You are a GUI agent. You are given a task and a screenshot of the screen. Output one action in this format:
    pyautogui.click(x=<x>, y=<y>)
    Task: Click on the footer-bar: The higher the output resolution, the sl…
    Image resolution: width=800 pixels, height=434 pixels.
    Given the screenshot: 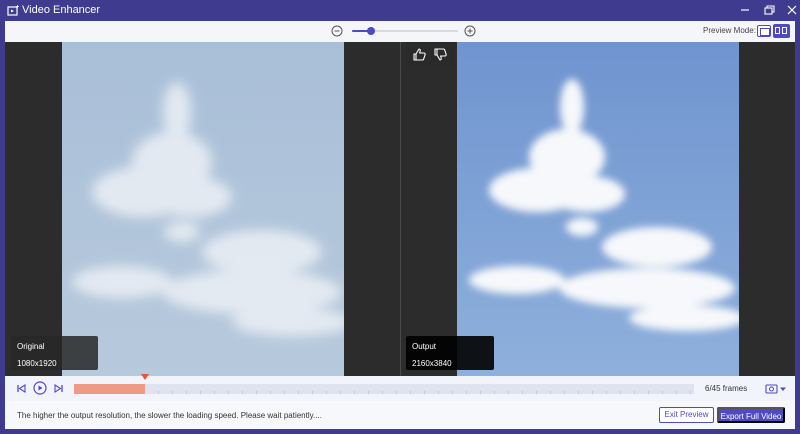 What is the action you would take?
    pyautogui.click(x=400, y=415)
    